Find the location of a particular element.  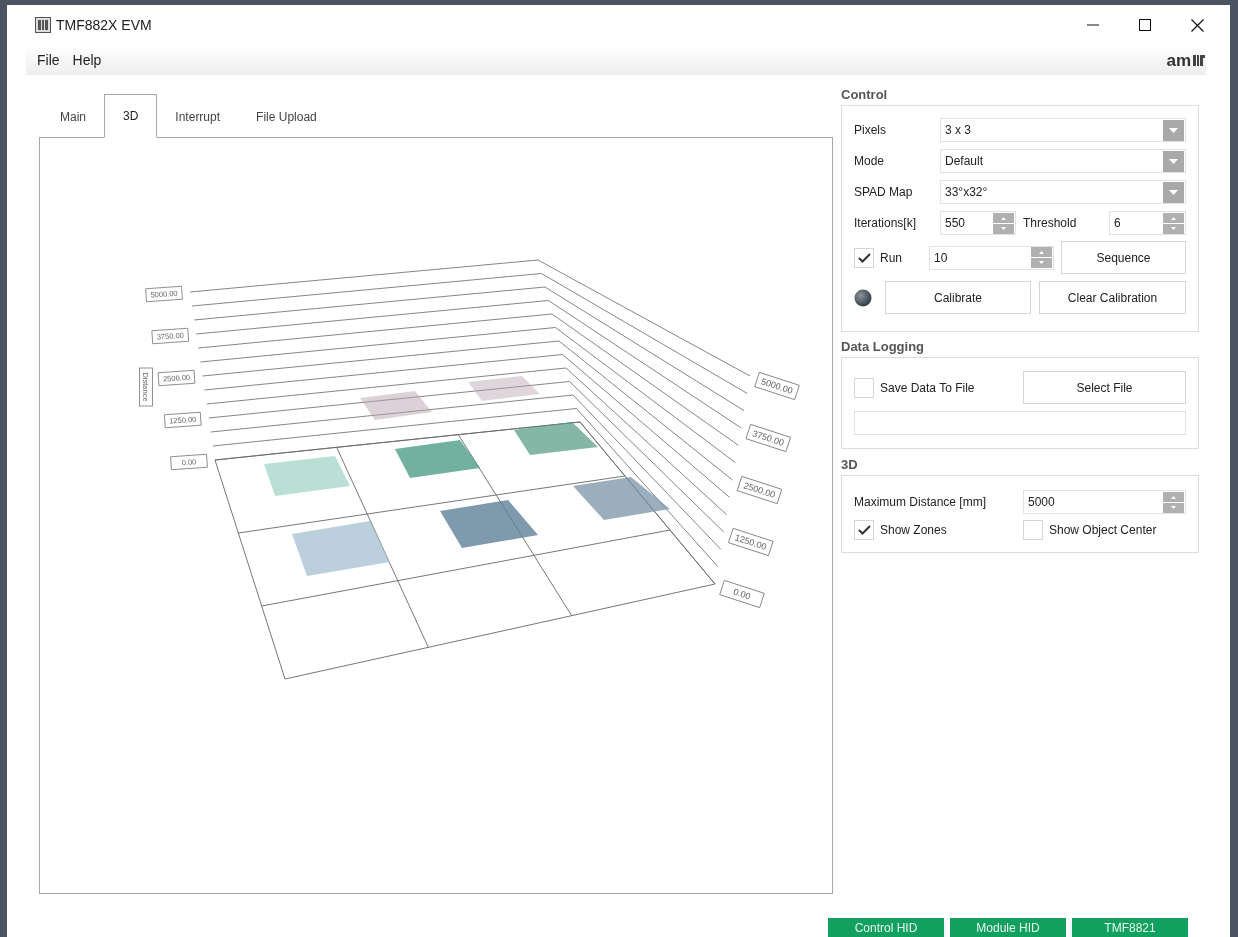

field-label: Save Data To File is located at coordinates (927, 388).